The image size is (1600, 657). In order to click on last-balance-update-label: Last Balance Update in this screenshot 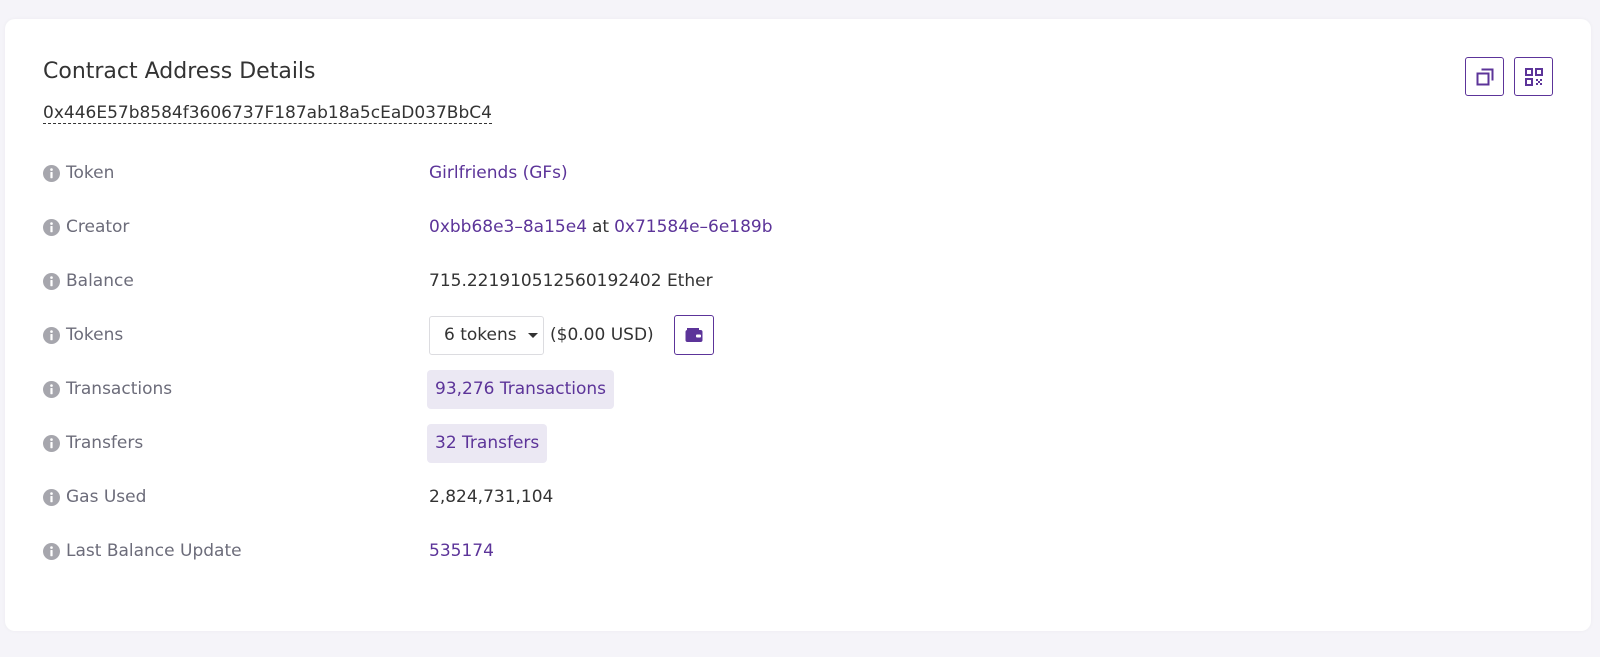, I will do `click(154, 551)`.